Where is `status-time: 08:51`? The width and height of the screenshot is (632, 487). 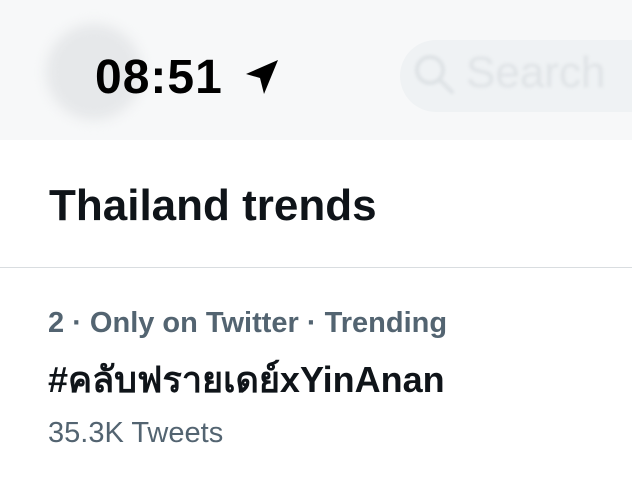
status-time: 08:51 is located at coordinates (159, 77).